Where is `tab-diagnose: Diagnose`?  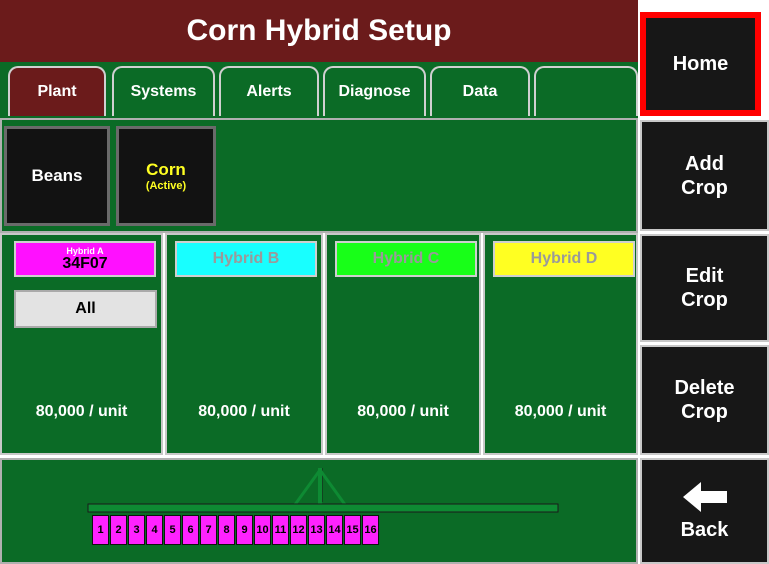 tab-diagnose: Diagnose is located at coordinates (374, 91).